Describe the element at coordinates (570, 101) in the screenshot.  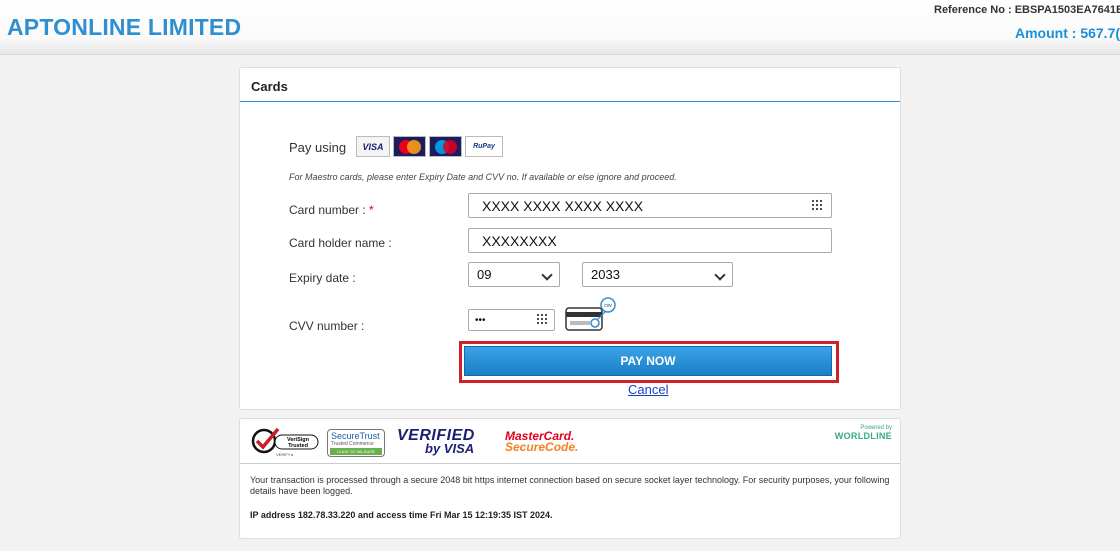
I see `panel-divider` at that location.